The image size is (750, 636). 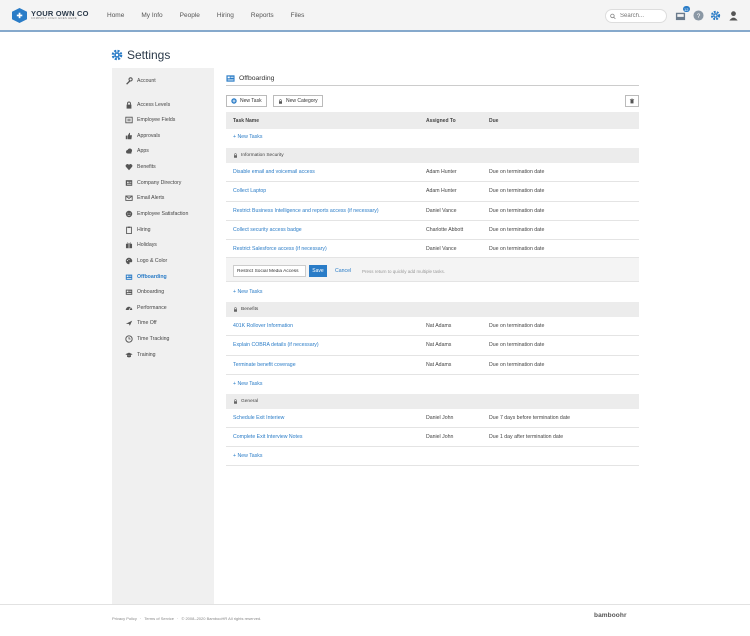 I want to click on terms-of-service-link: Terms of Service, so click(x=159, y=618).